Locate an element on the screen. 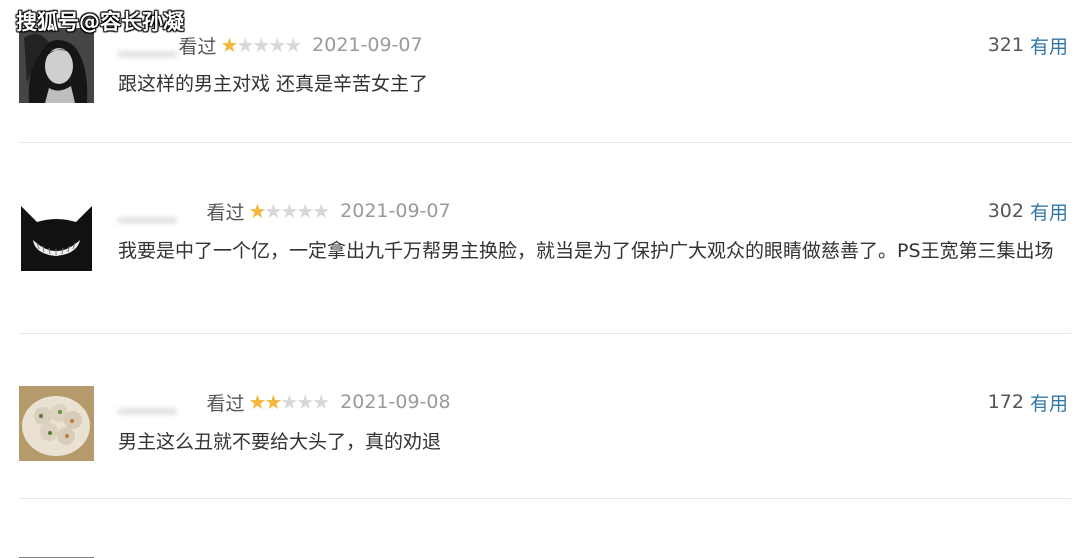 Image resolution: width=1080 pixels, height=558 pixels. review-content: 男主这么丑就不要给大头了，真的劝退 is located at coordinates (280, 442).